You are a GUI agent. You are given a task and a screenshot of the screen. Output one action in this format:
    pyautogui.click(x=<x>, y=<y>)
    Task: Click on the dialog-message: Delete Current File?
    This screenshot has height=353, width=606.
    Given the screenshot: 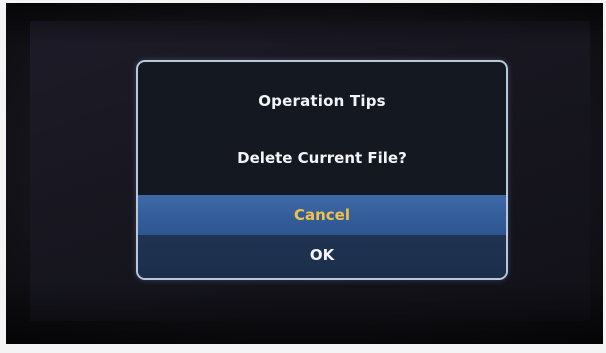 What is the action you would take?
    pyautogui.click(x=322, y=158)
    